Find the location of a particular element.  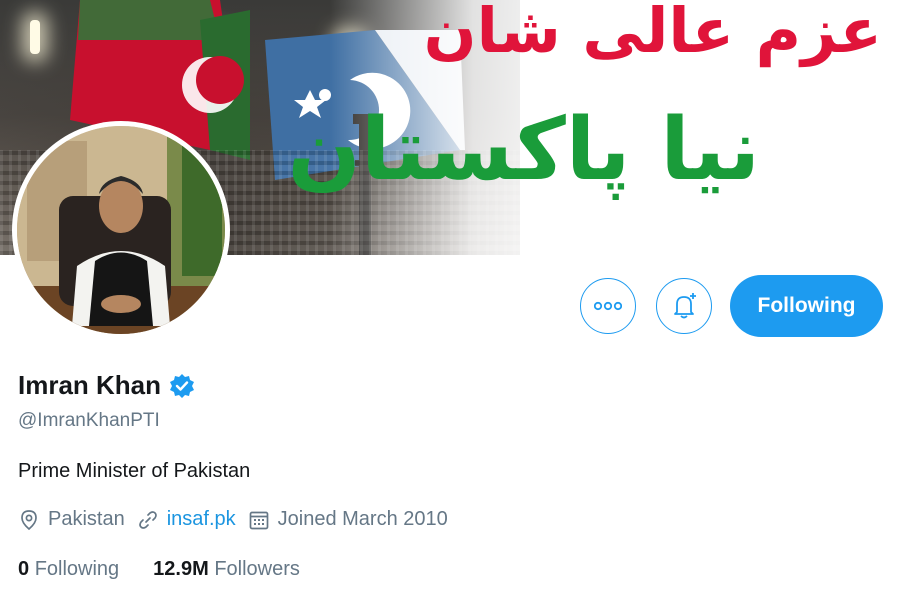

profile-avatar is located at coordinates (121, 230).